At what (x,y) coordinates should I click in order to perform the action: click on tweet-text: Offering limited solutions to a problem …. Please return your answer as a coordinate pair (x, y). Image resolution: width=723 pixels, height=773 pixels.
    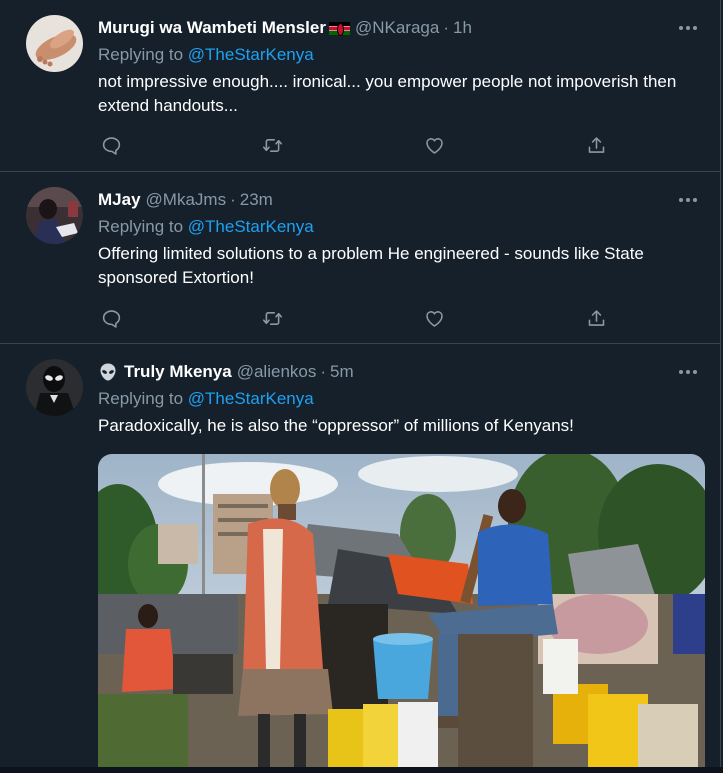
    Looking at the image, I should click on (371, 265).